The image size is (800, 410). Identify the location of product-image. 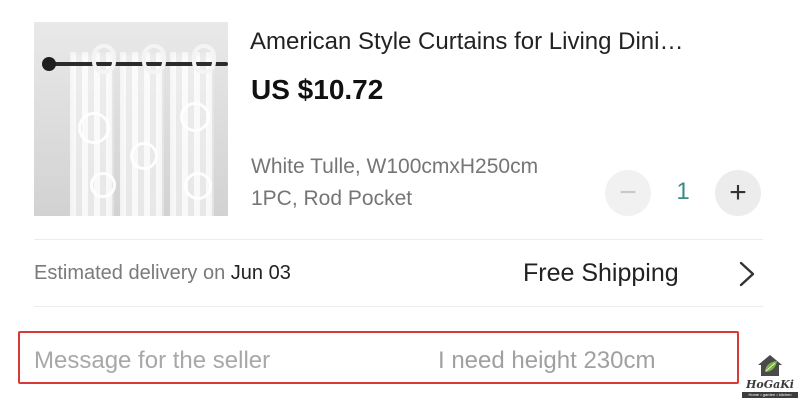
(131, 119).